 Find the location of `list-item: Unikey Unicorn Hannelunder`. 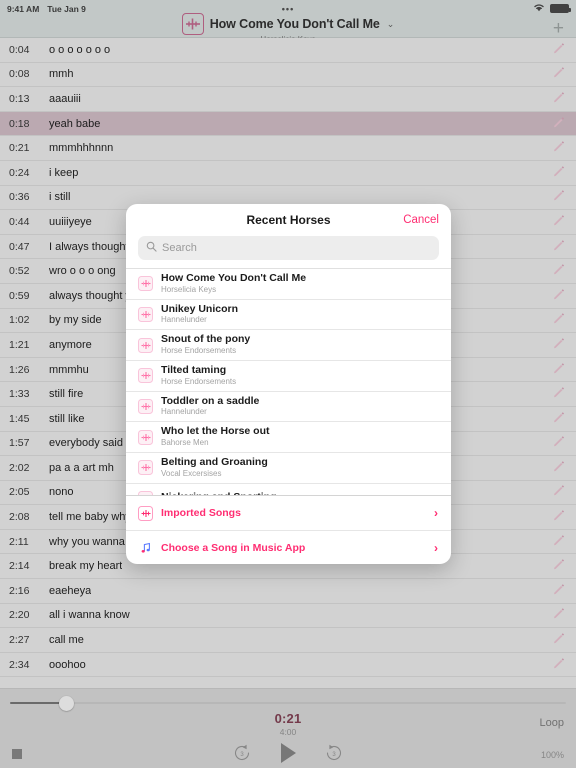

list-item: Unikey Unicorn Hannelunder is located at coordinates (288, 315).